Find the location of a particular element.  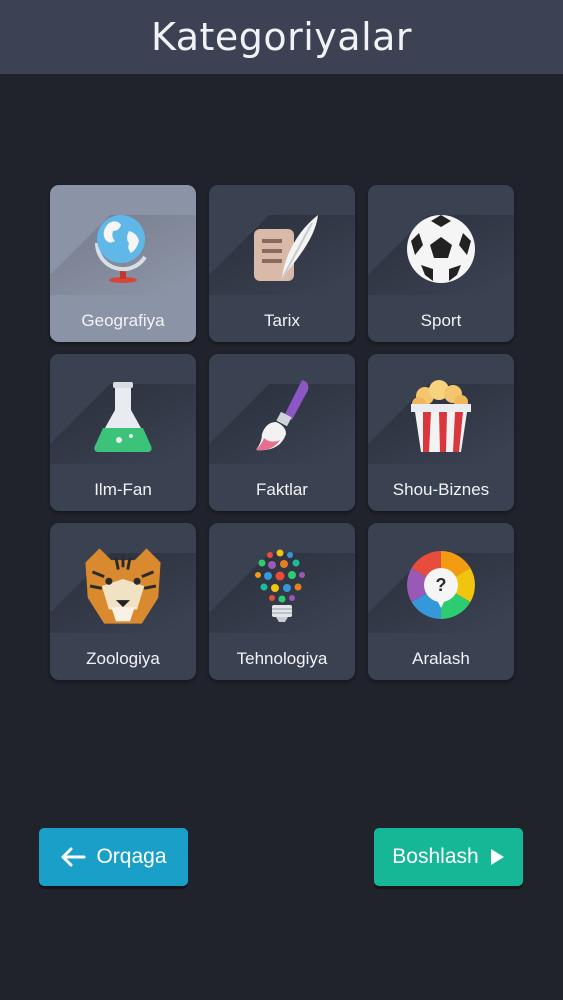

start-button-label: Boshlash is located at coordinates (435, 856).